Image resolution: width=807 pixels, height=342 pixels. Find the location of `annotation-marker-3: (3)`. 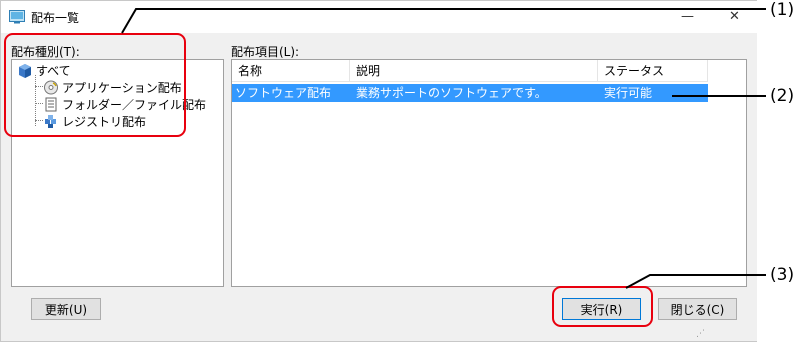

annotation-marker-3: (3) is located at coordinates (782, 275).